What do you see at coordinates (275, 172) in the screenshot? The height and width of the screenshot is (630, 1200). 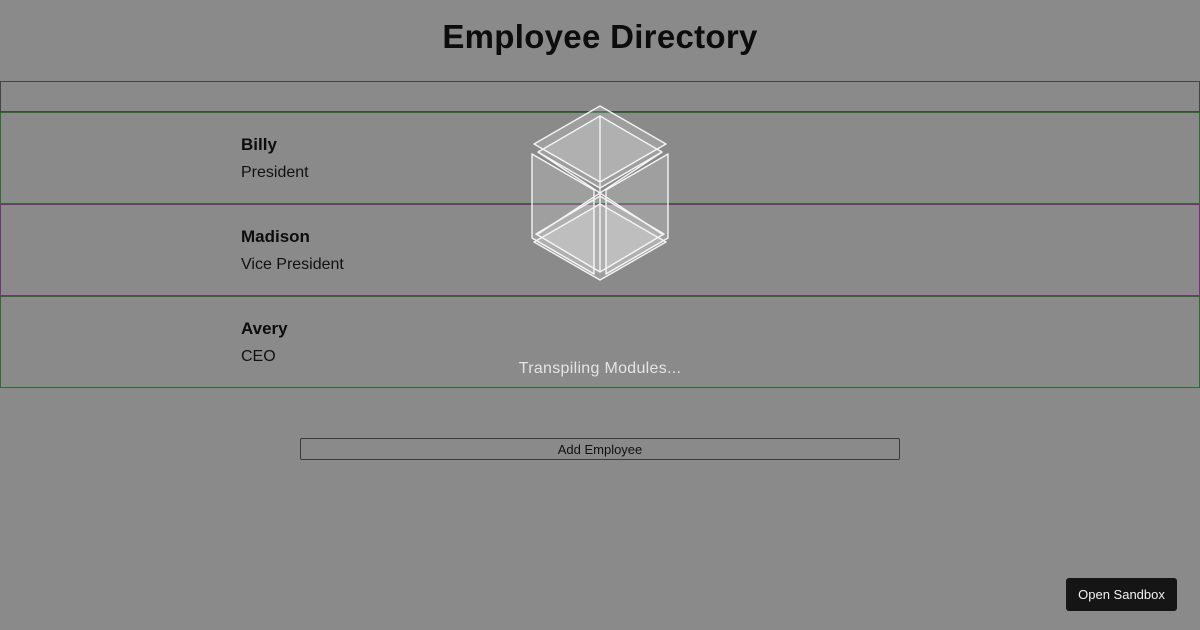 I see `employee-role: President` at bounding box center [275, 172].